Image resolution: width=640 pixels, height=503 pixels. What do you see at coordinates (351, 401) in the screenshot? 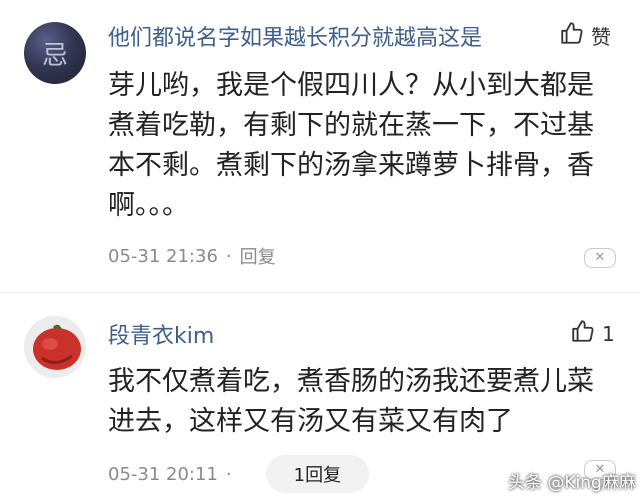
I see `comment-text: 我不仅煮着吃，煮香肠的汤我还要煮儿菜进去，这样又有汤又有菜又有肉了` at bounding box center [351, 401].